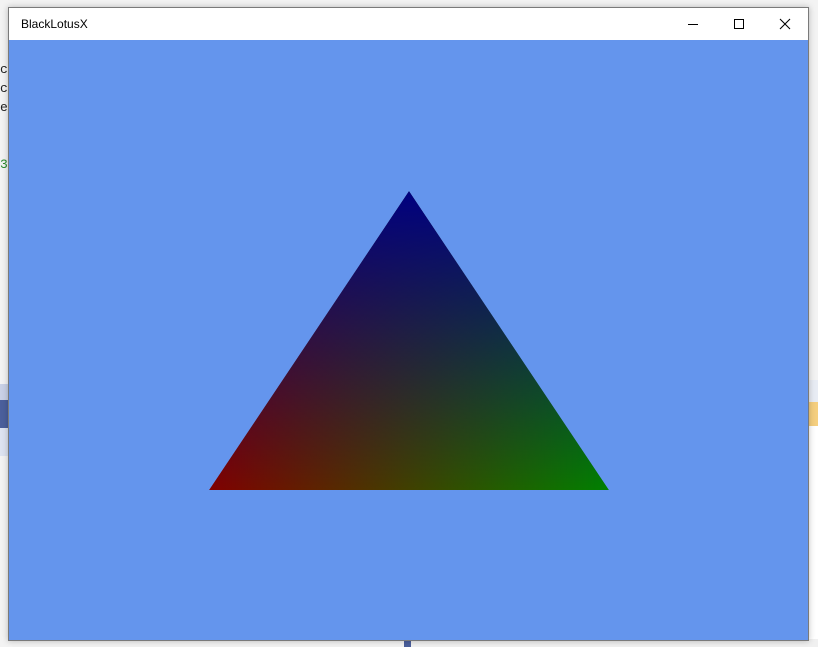 The image size is (818, 647). I want to click on close-button, so click(785, 24).